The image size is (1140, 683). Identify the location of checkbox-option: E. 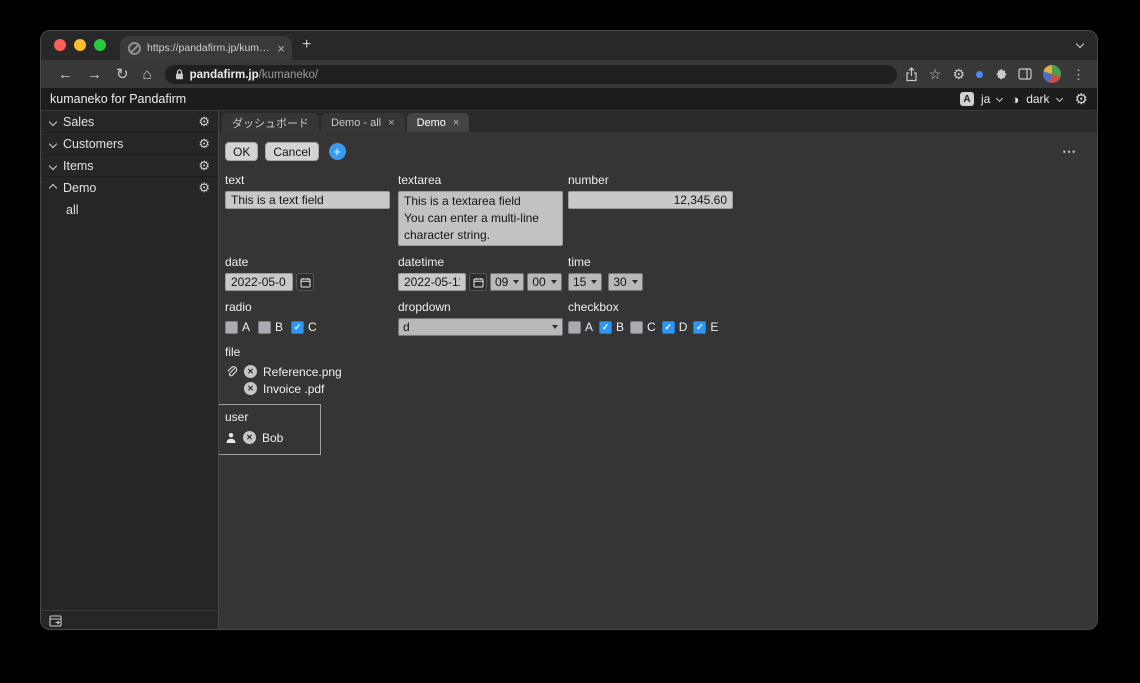
(705, 327).